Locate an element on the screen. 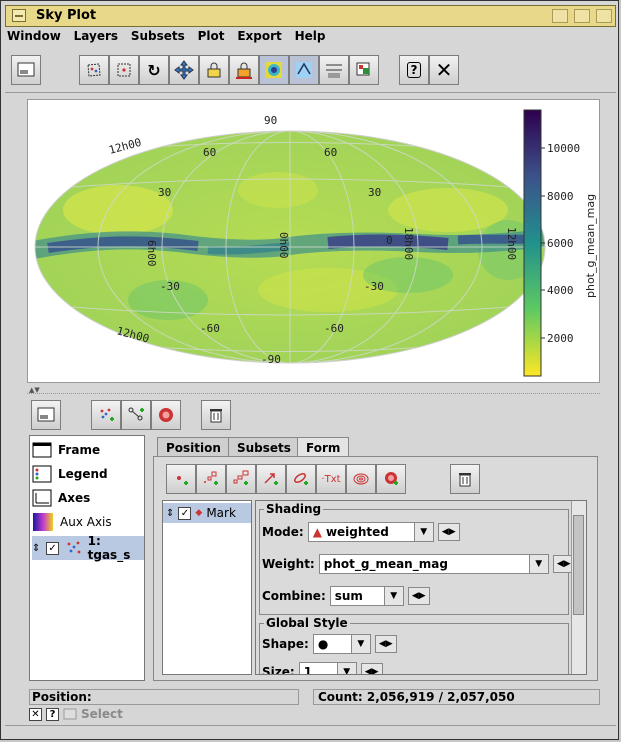 This screenshot has width=621, height=742. menu-subsets: Subsets is located at coordinates (158, 36).